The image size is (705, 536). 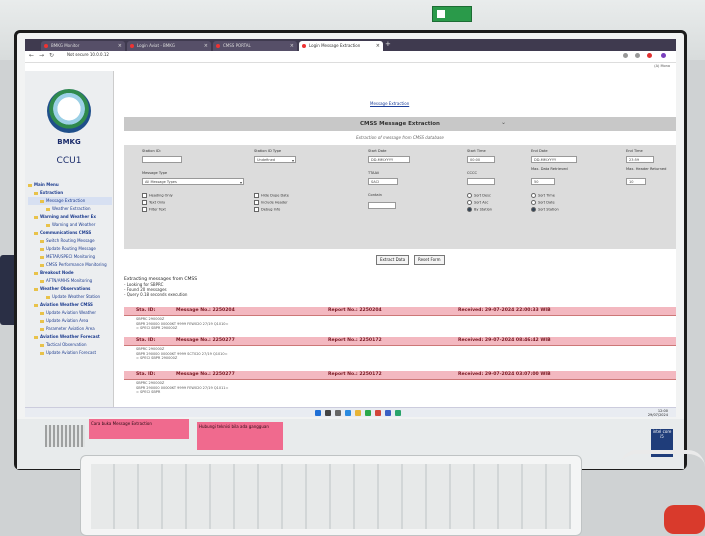 I want to click on option-label: Hide Dupe Date, so click(x=275, y=195).